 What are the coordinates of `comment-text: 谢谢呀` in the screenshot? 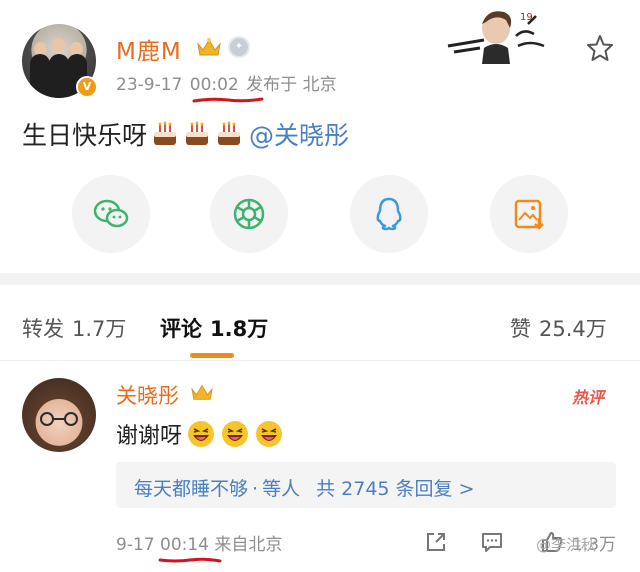 It's located at (200, 434).